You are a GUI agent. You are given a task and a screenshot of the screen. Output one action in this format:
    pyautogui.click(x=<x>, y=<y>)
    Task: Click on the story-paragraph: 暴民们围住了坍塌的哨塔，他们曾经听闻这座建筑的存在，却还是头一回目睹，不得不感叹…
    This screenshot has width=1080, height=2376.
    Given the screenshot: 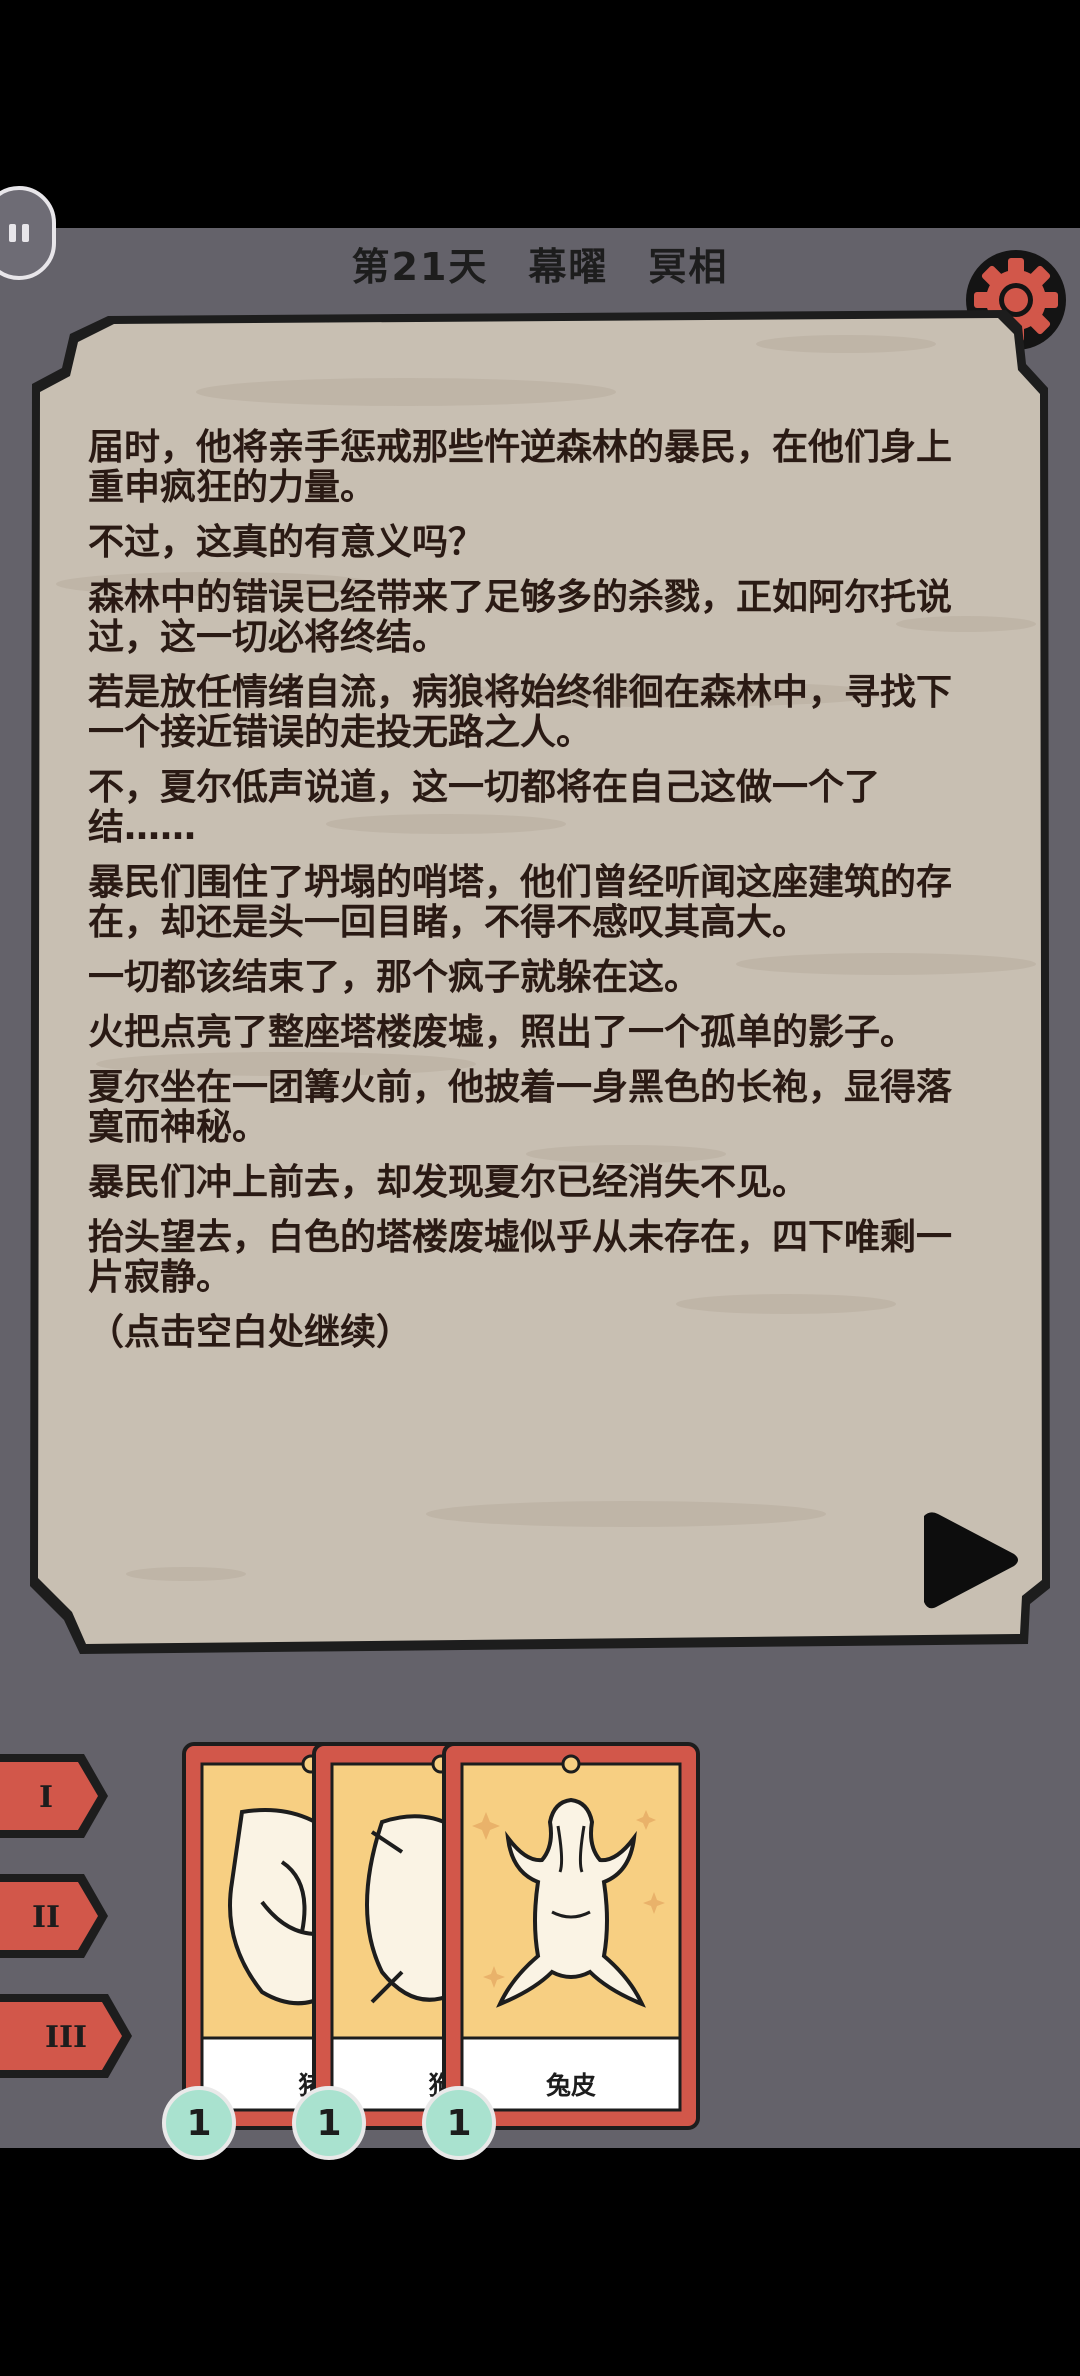 What is the action you would take?
    pyautogui.click(x=520, y=902)
    